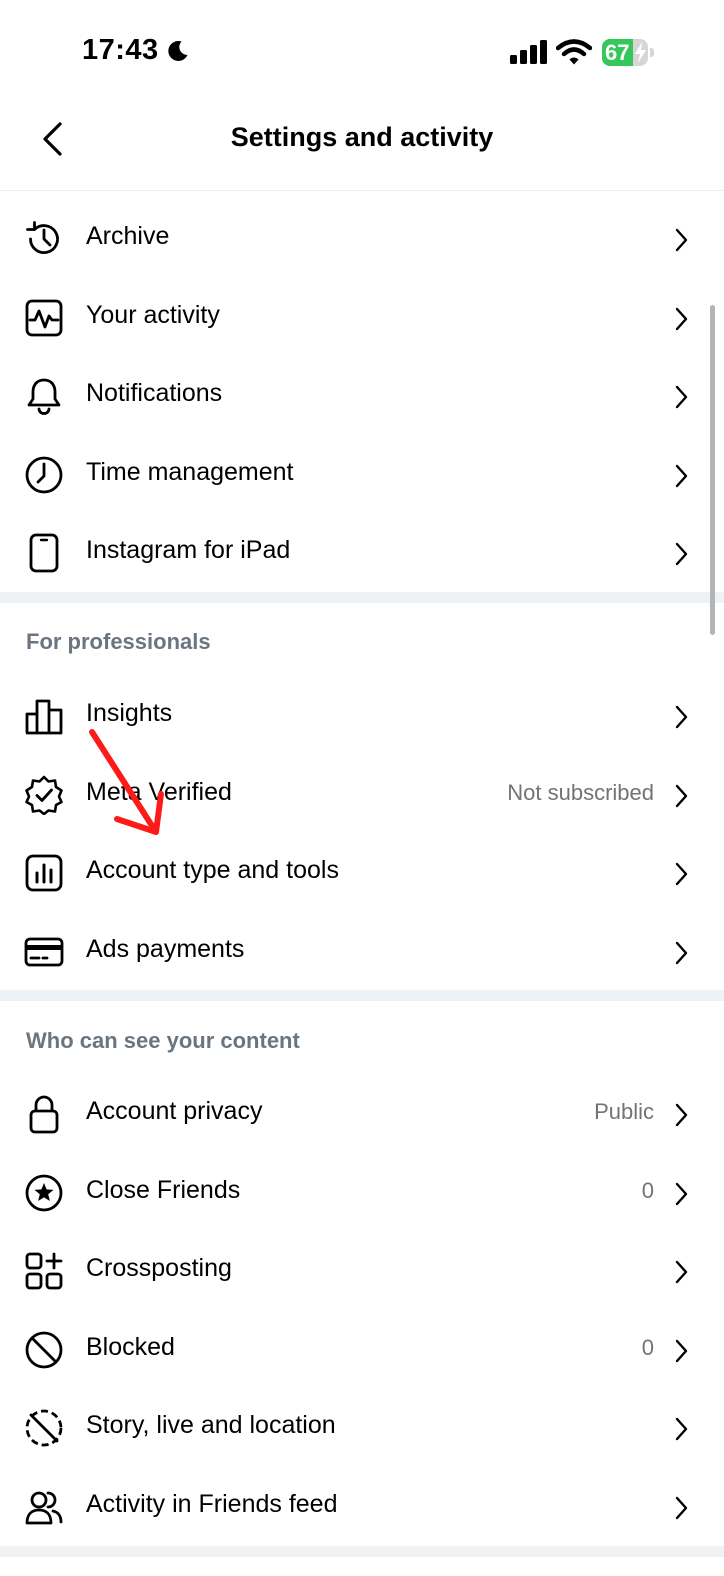 Image resolution: width=724 pixels, height=1576 pixels. What do you see at coordinates (362, 872) in the screenshot?
I see `account-type-and-tools-row: Account type and tools` at bounding box center [362, 872].